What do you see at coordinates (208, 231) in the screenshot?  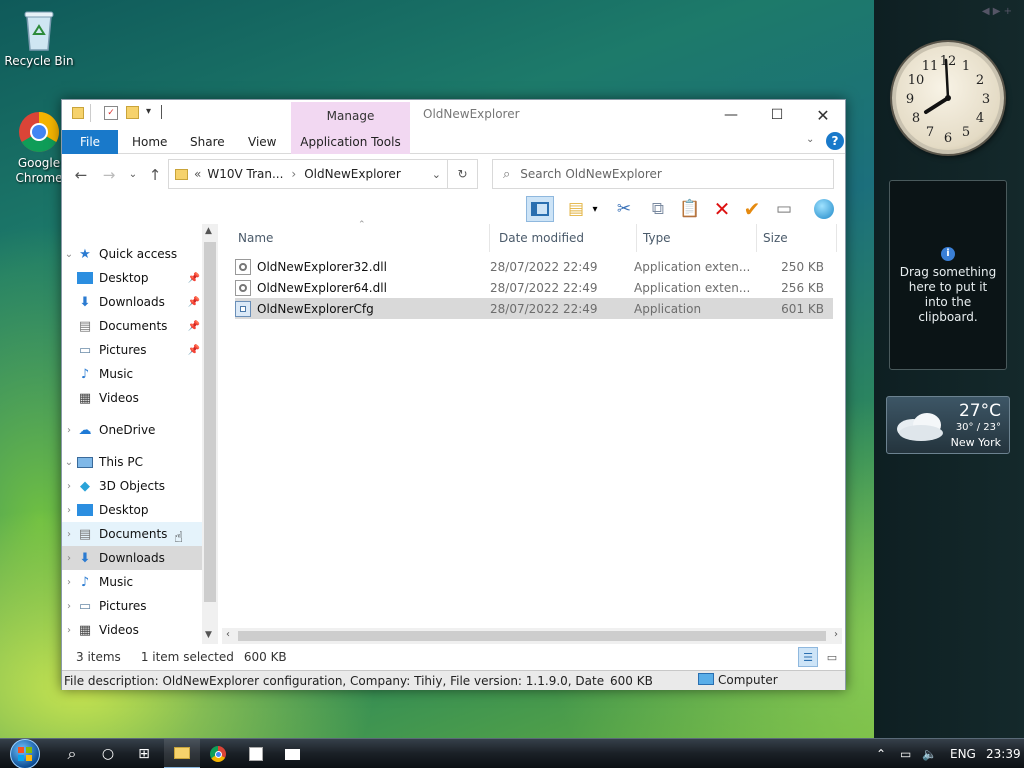 I see `scroll-up-icon: ▲` at bounding box center [208, 231].